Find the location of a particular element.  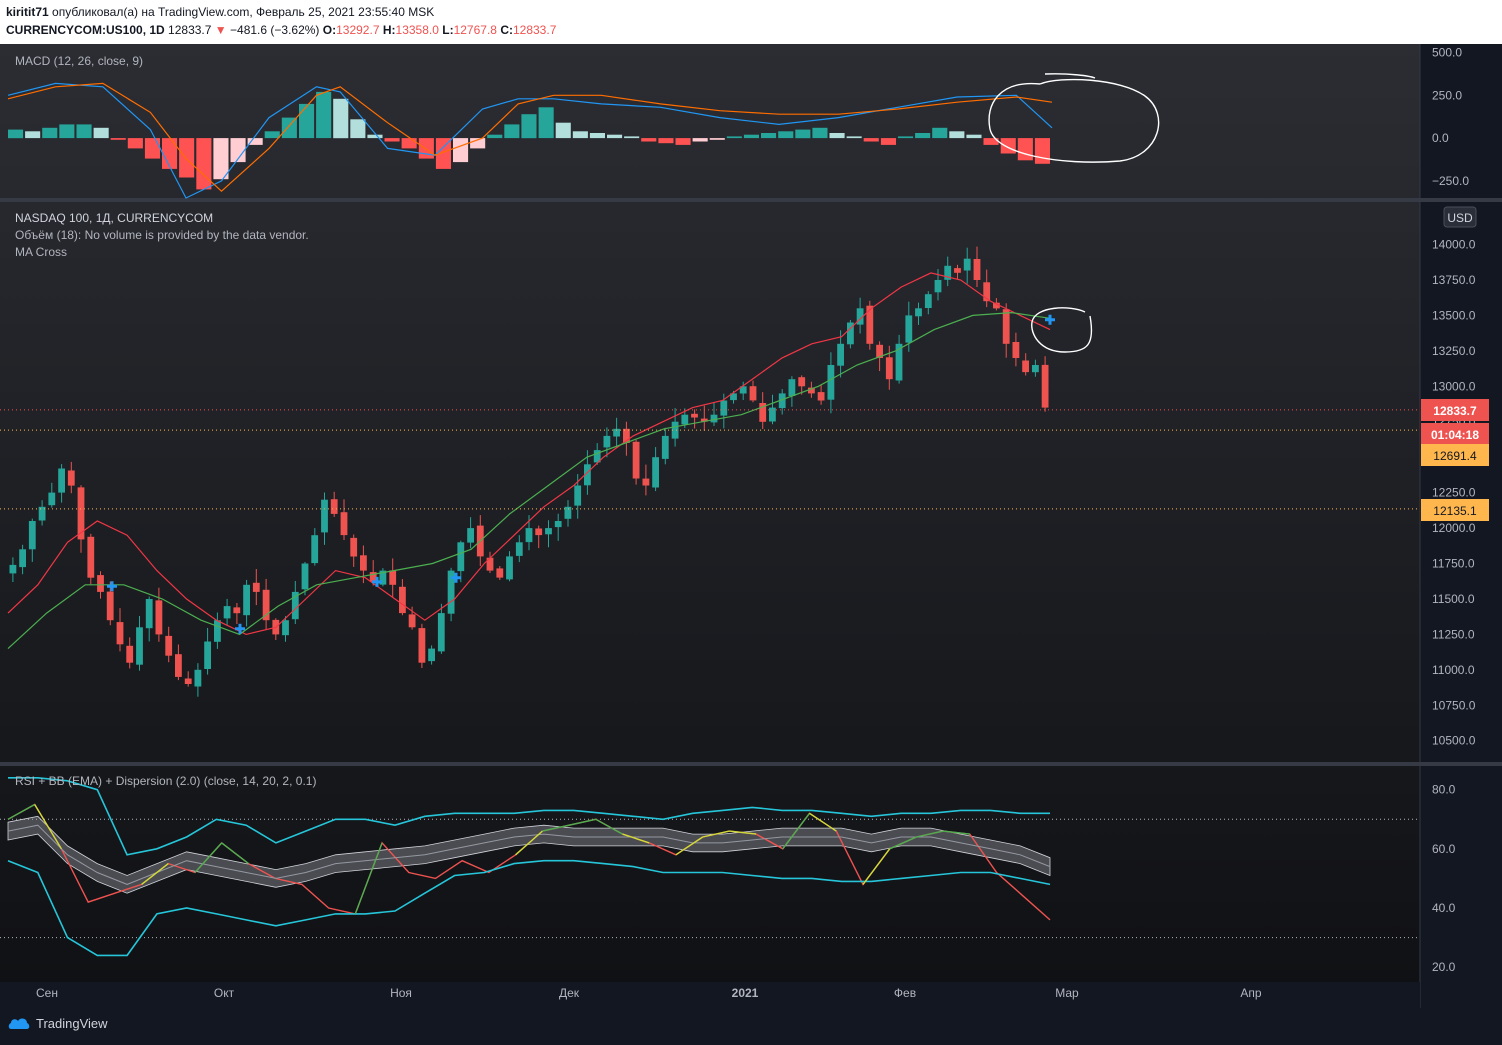

brand-name: TradingView is located at coordinates (72, 1023).